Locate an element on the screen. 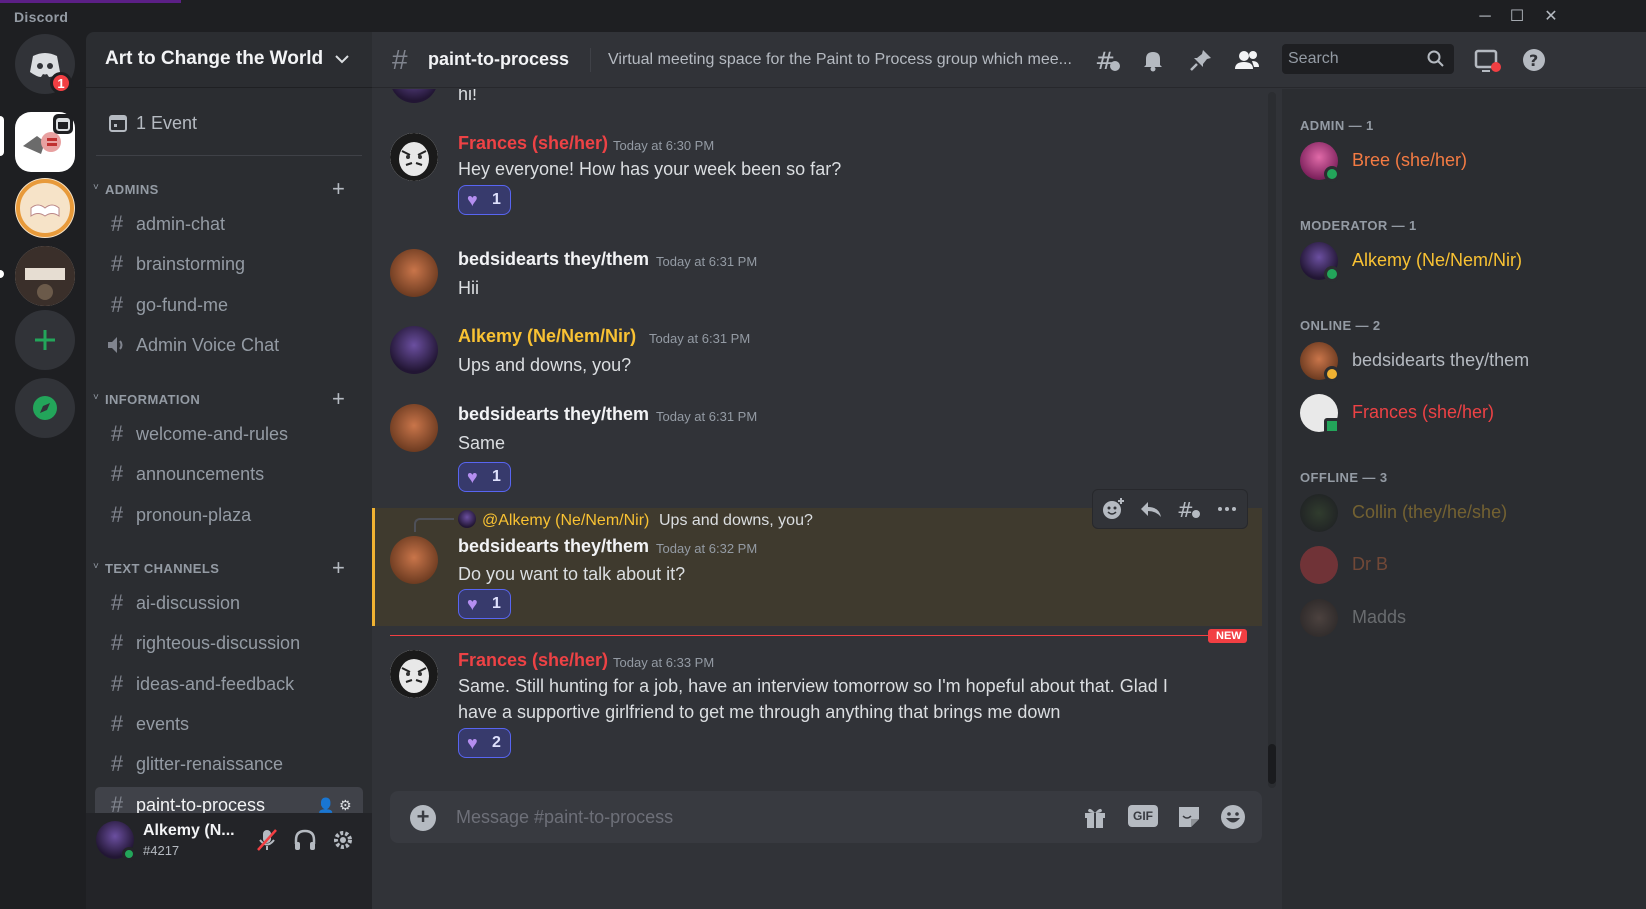  member-item: bedsidearts they/them is located at coordinates (1460, 361).